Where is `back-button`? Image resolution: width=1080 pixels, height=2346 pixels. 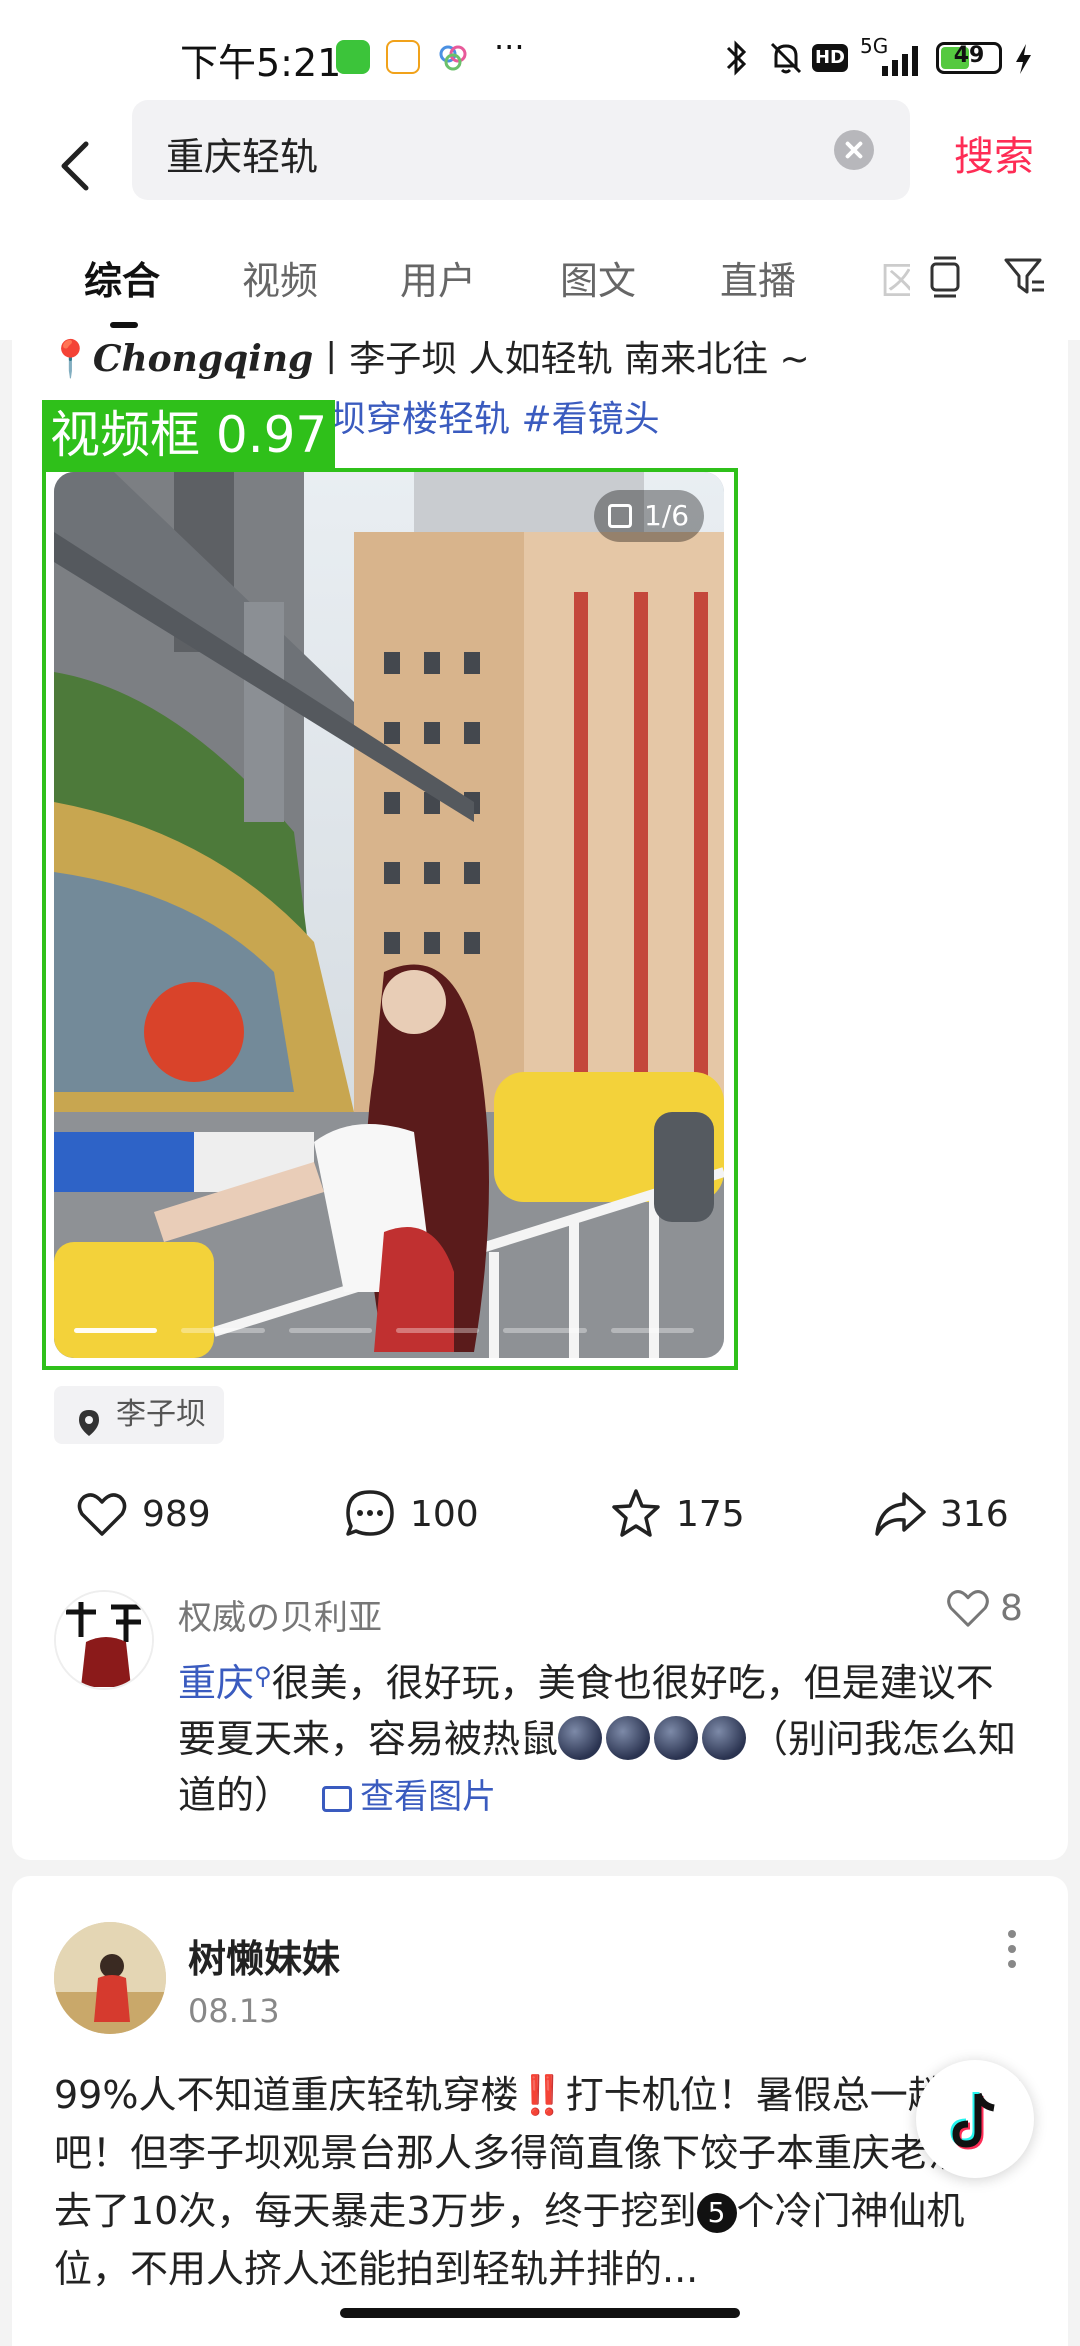 back-button is located at coordinates (74, 162).